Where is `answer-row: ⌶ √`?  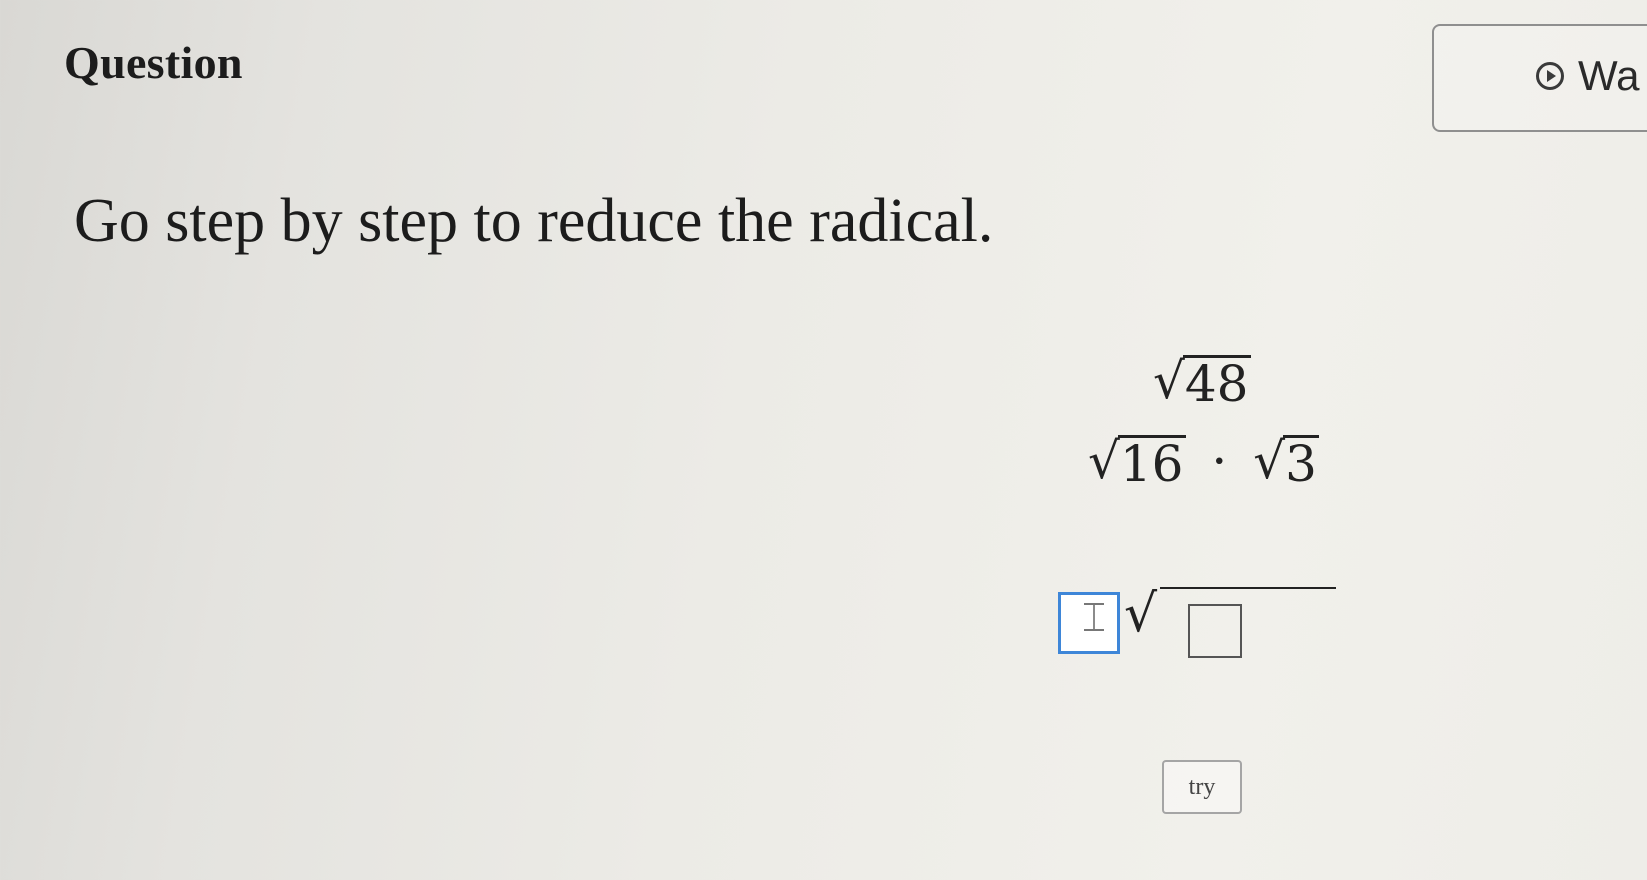 answer-row: ⌶ √ is located at coordinates (1197, 621).